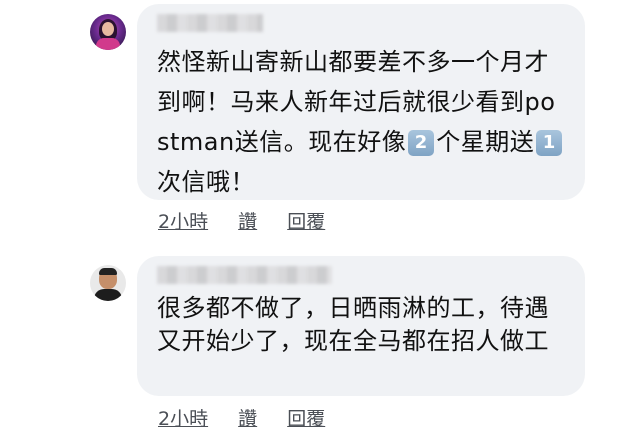 Image resolution: width=640 pixels, height=438 pixels. What do you see at coordinates (108, 44) in the screenshot?
I see `avatar-shirt` at bounding box center [108, 44].